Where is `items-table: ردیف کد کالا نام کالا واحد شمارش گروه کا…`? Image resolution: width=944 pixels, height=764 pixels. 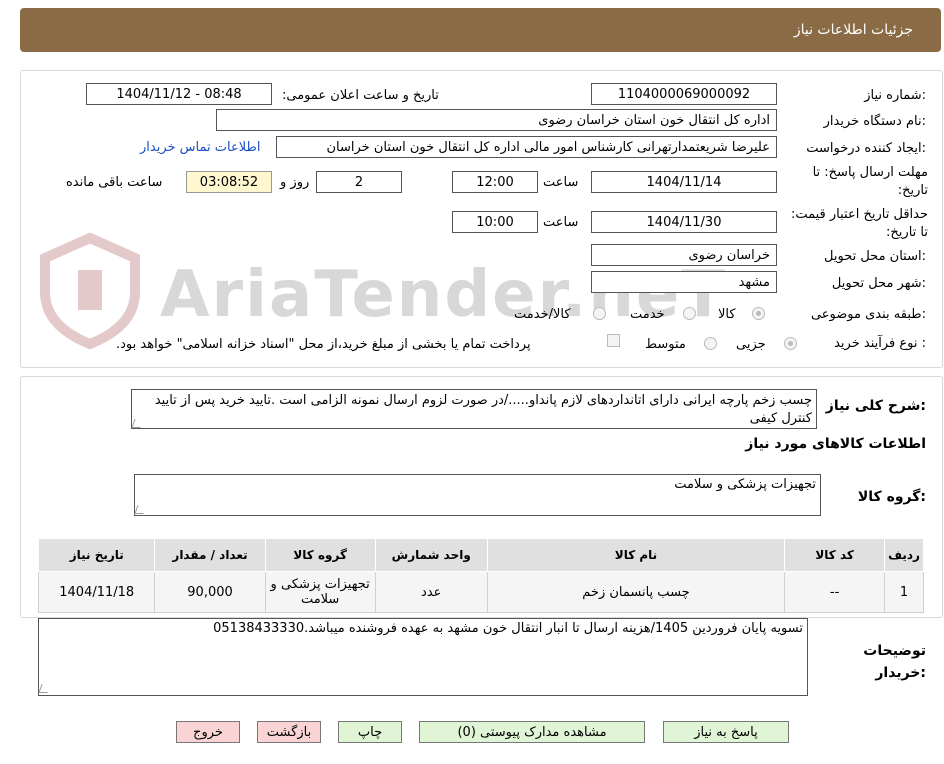
items-table: ردیف کد کالا نام کالا واحد شمارش گروه کا… is located at coordinates (480, 575).